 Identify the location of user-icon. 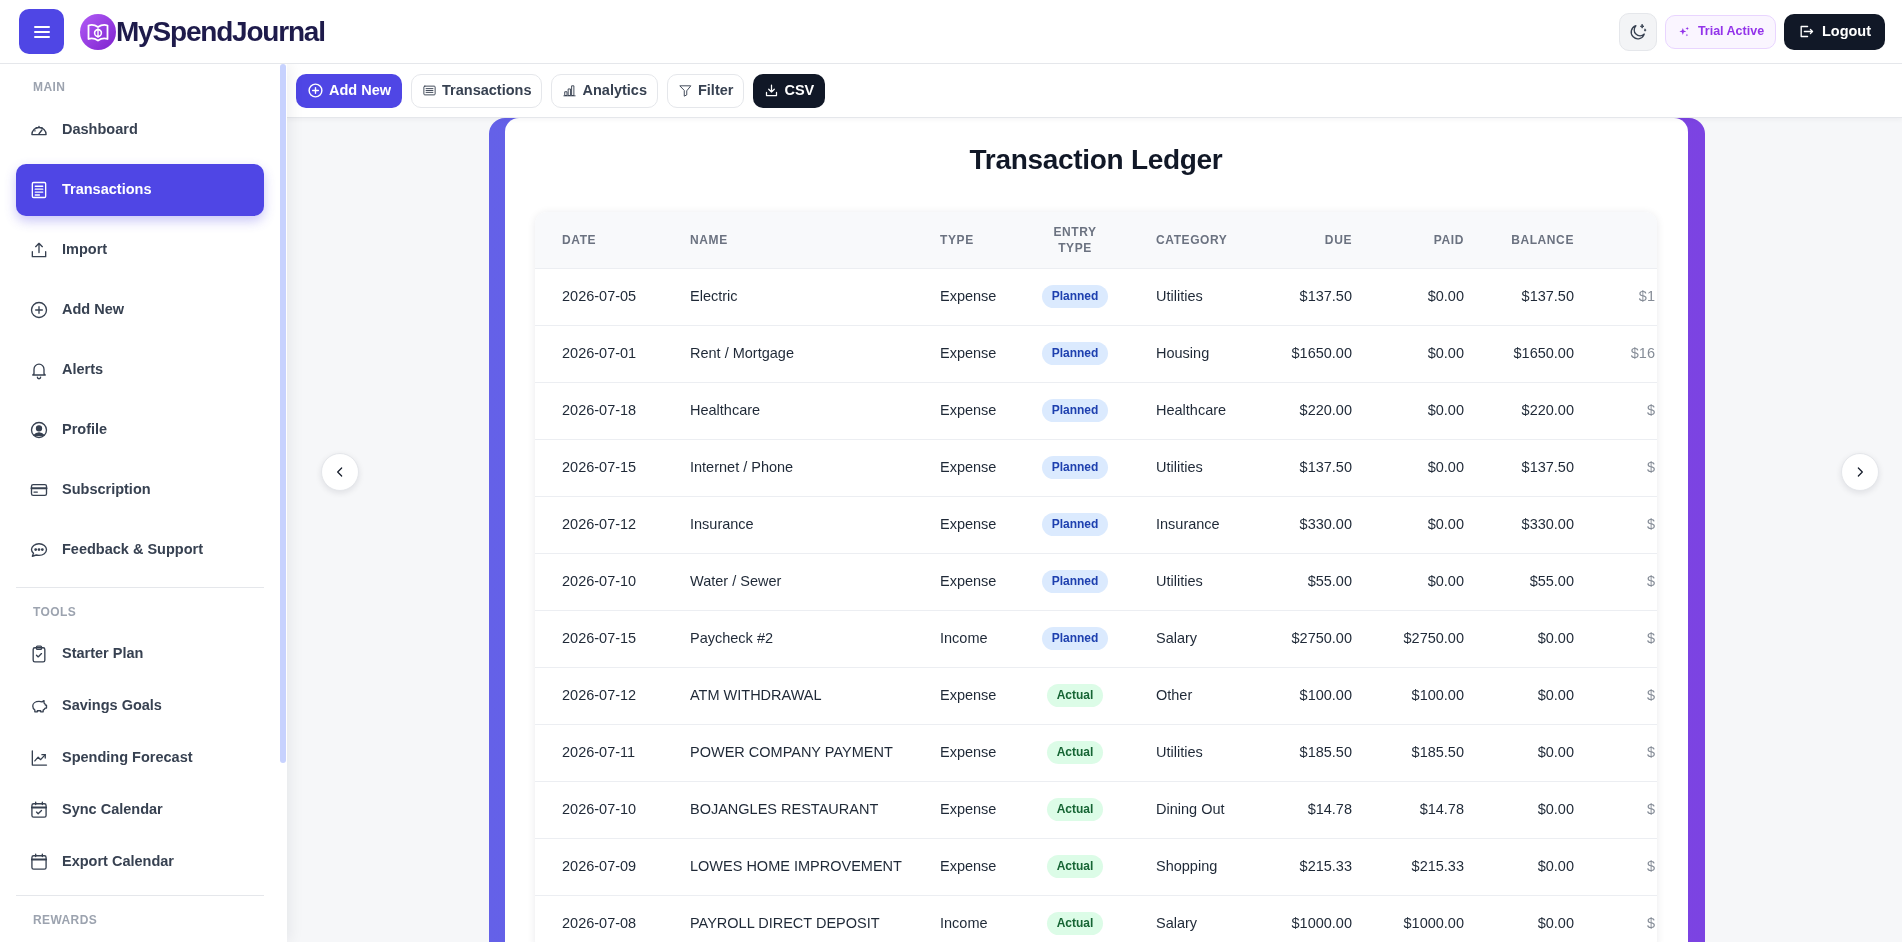
(39, 430).